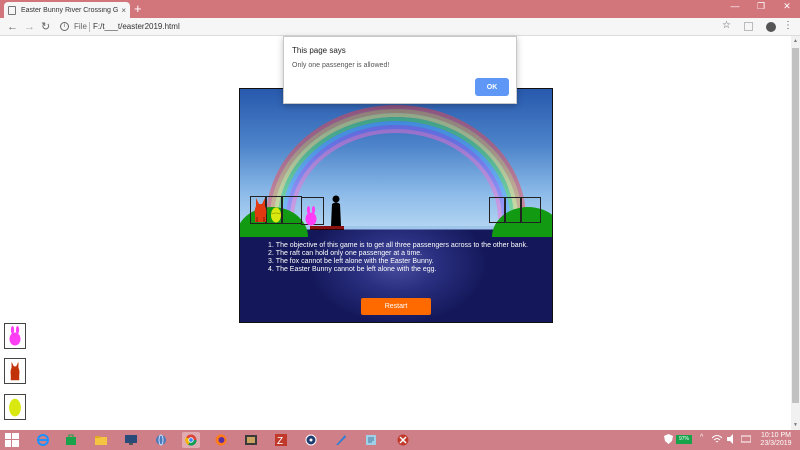 This screenshot has width=800, height=450. I want to click on browser-menu-icon: ⋮, so click(788, 25).